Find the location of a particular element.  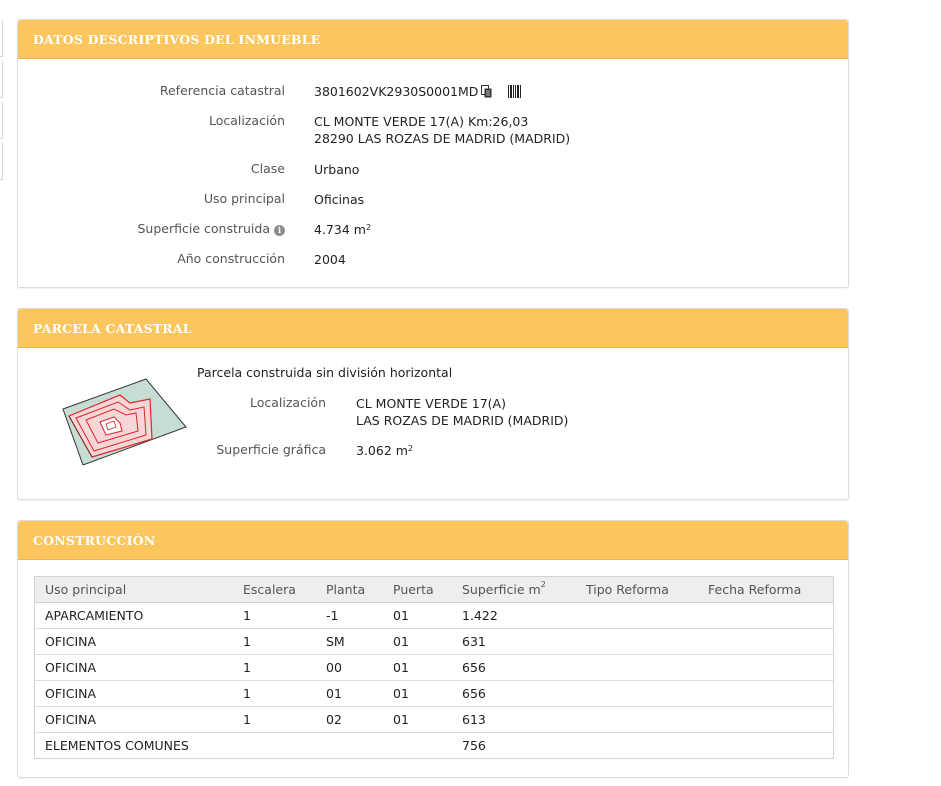

cell-planta: 01 is located at coordinates (349, 693).